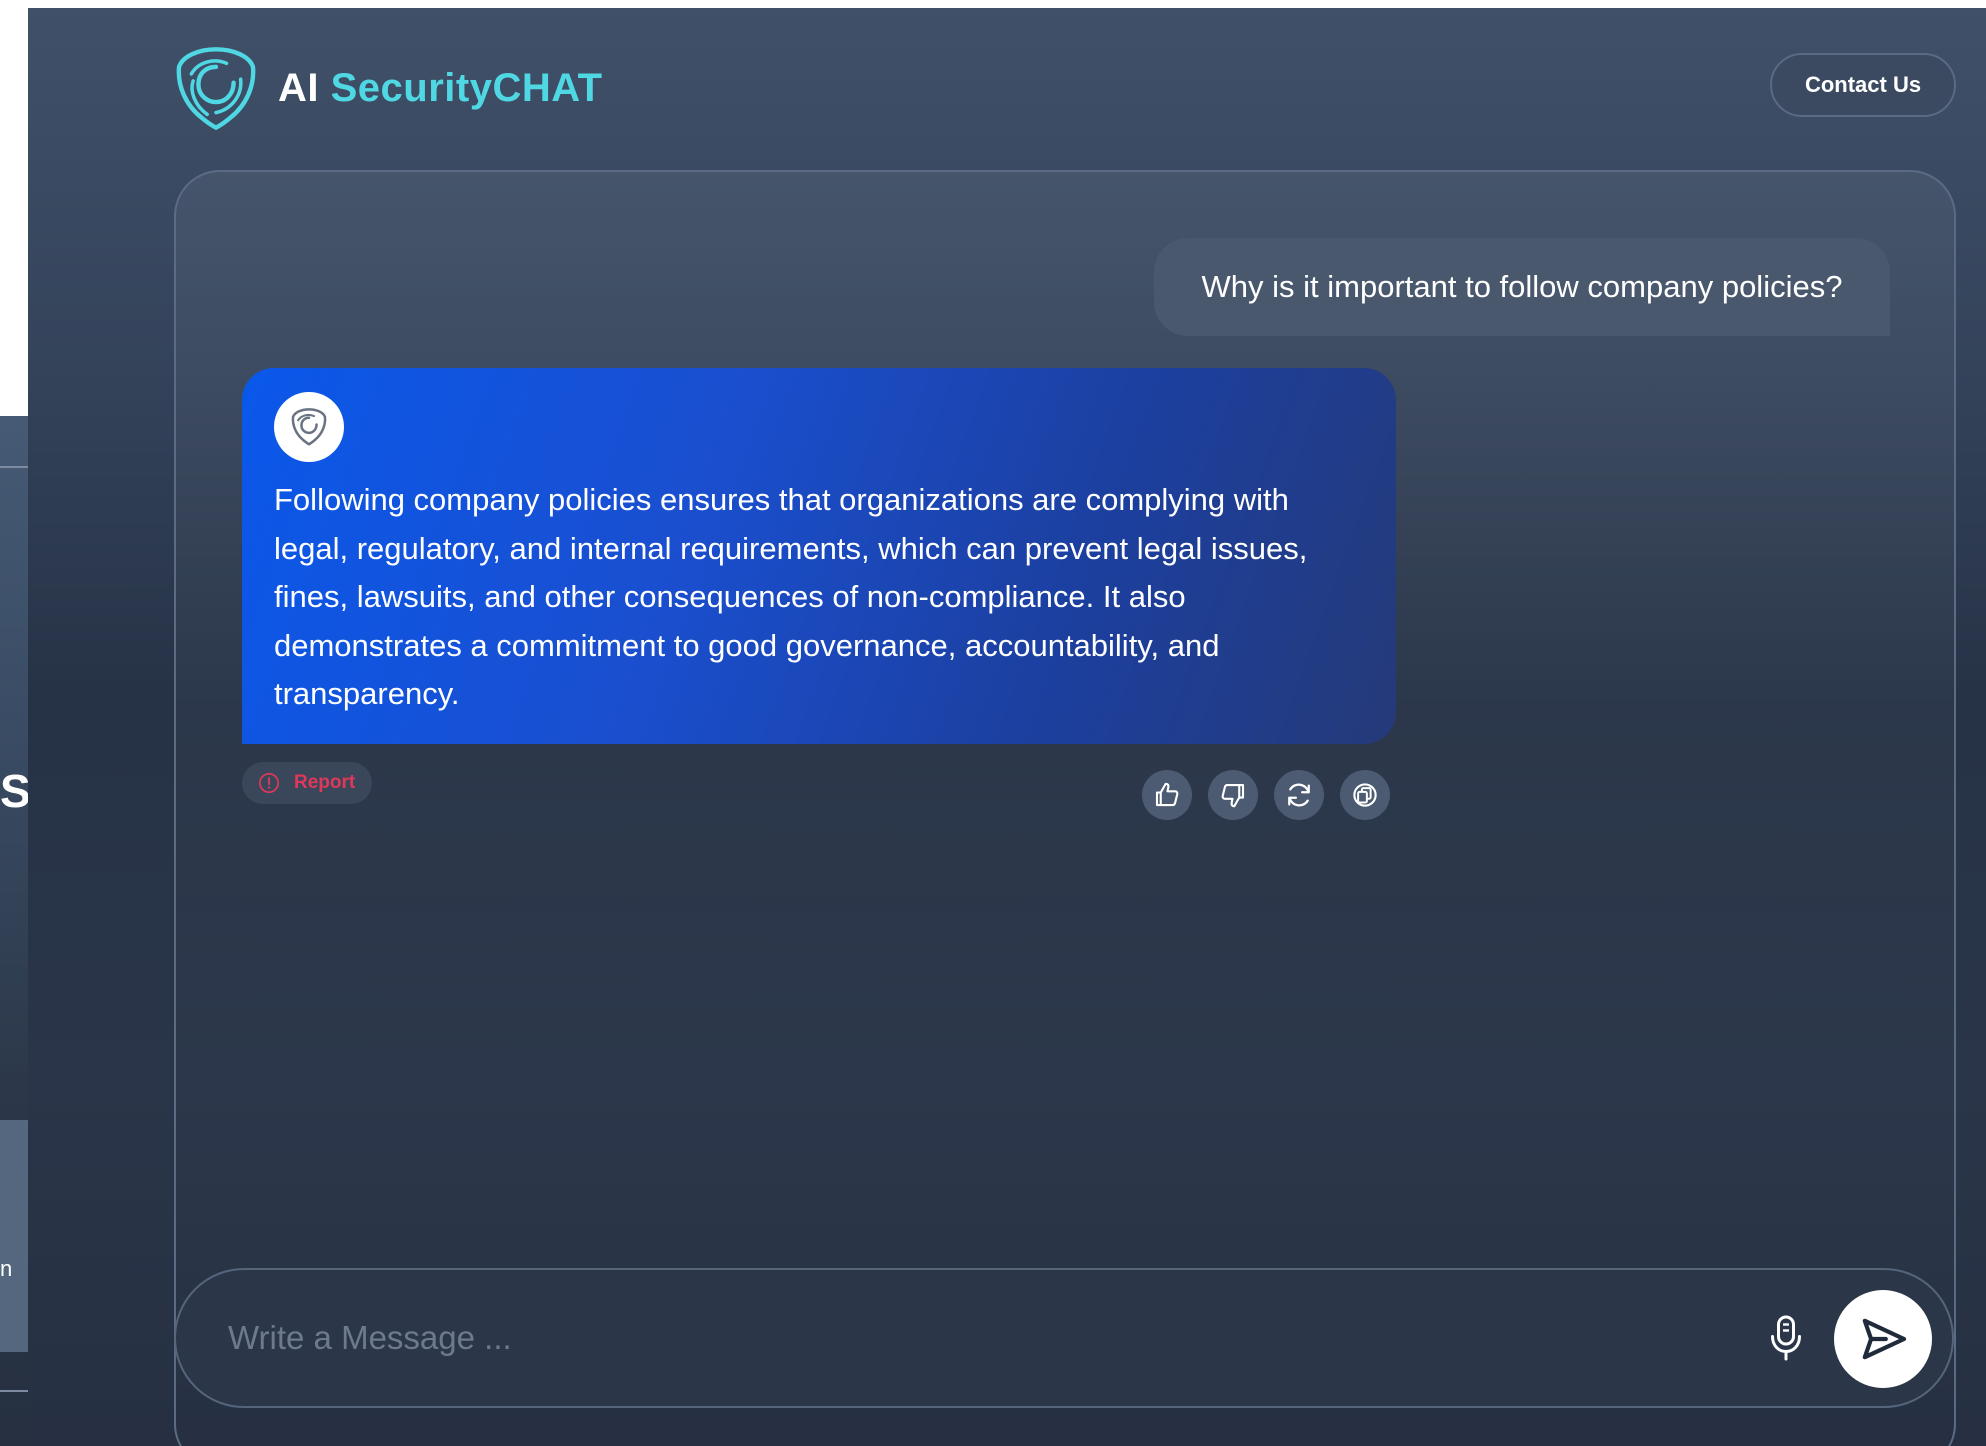 Image resolution: width=1986 pixels, height=1446 pixels. Describe the element at coordinates (325, 782) in the screenshot. I see `report-label: Report` at that location.